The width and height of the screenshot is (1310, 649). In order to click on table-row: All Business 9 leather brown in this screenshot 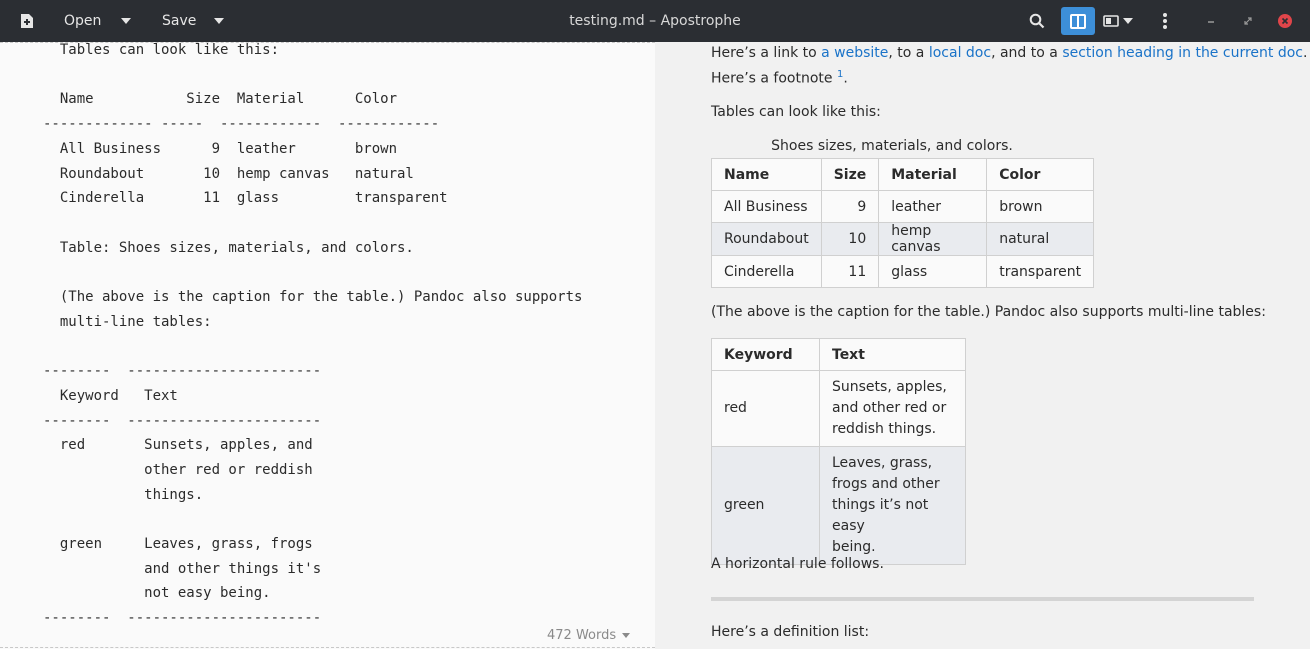, I will do `click(903, 206)`.